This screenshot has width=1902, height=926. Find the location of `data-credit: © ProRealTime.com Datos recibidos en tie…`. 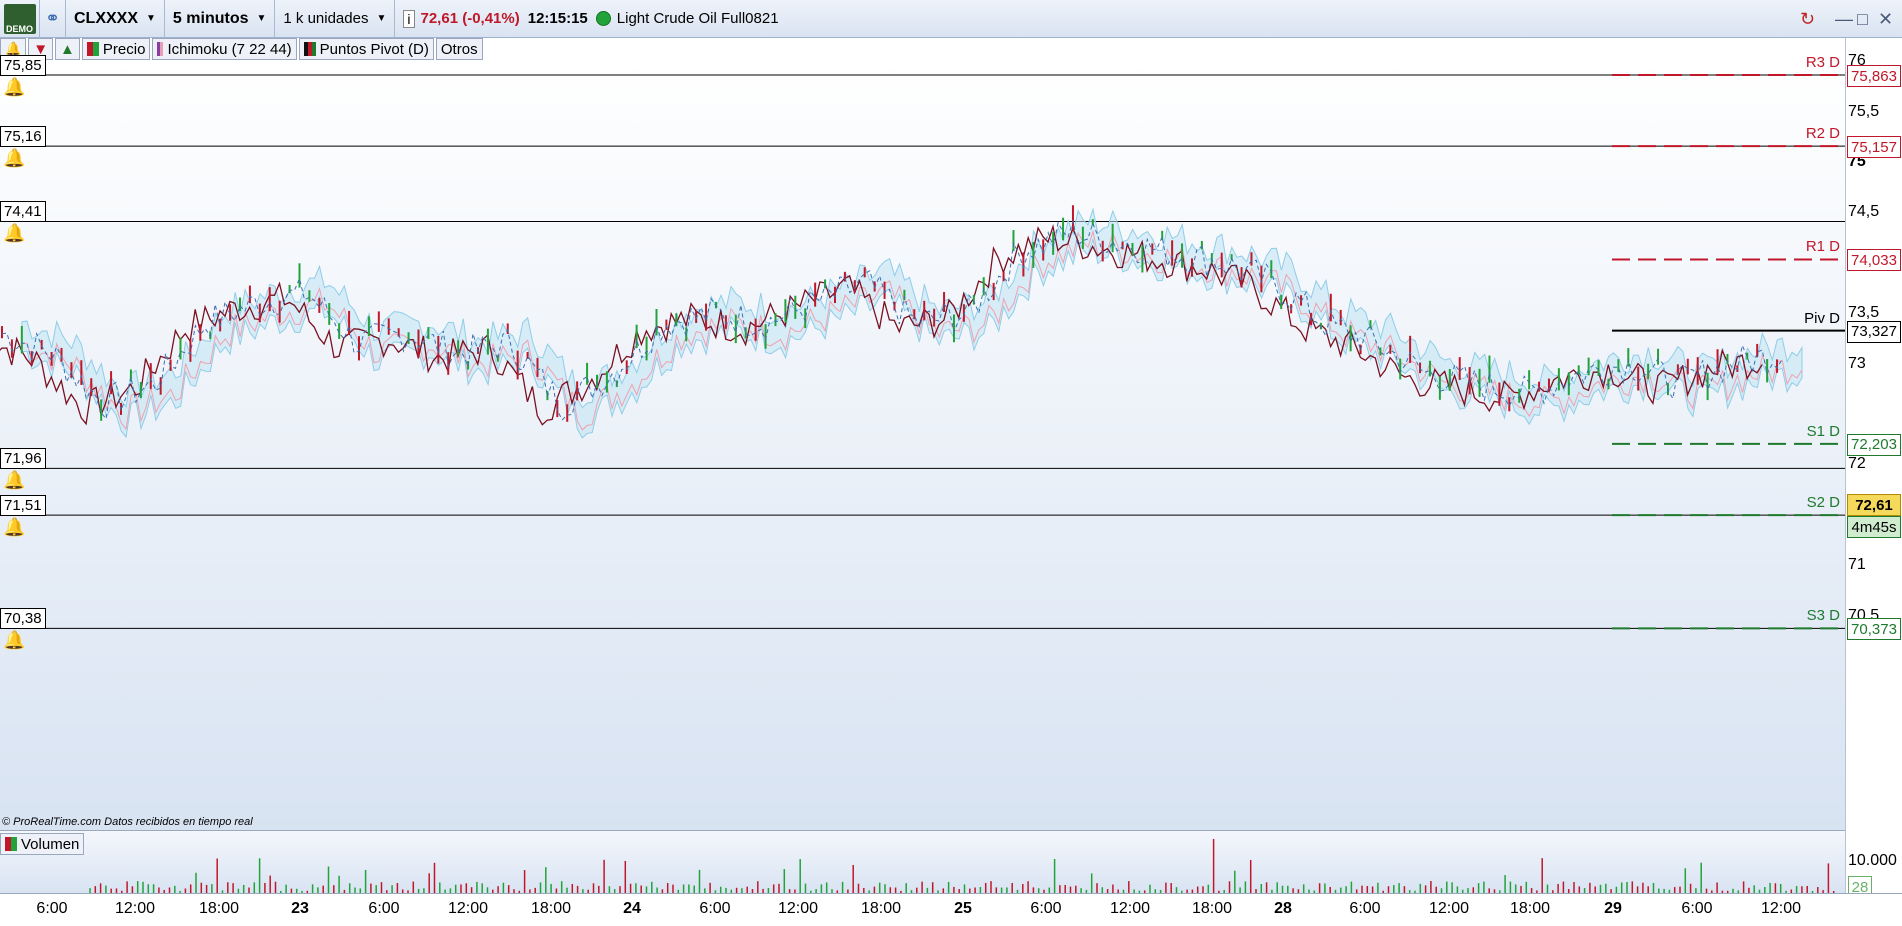

data-credit: © ProRealTime.com Datos recibidos en tie… is located at coordinates (127, 822).